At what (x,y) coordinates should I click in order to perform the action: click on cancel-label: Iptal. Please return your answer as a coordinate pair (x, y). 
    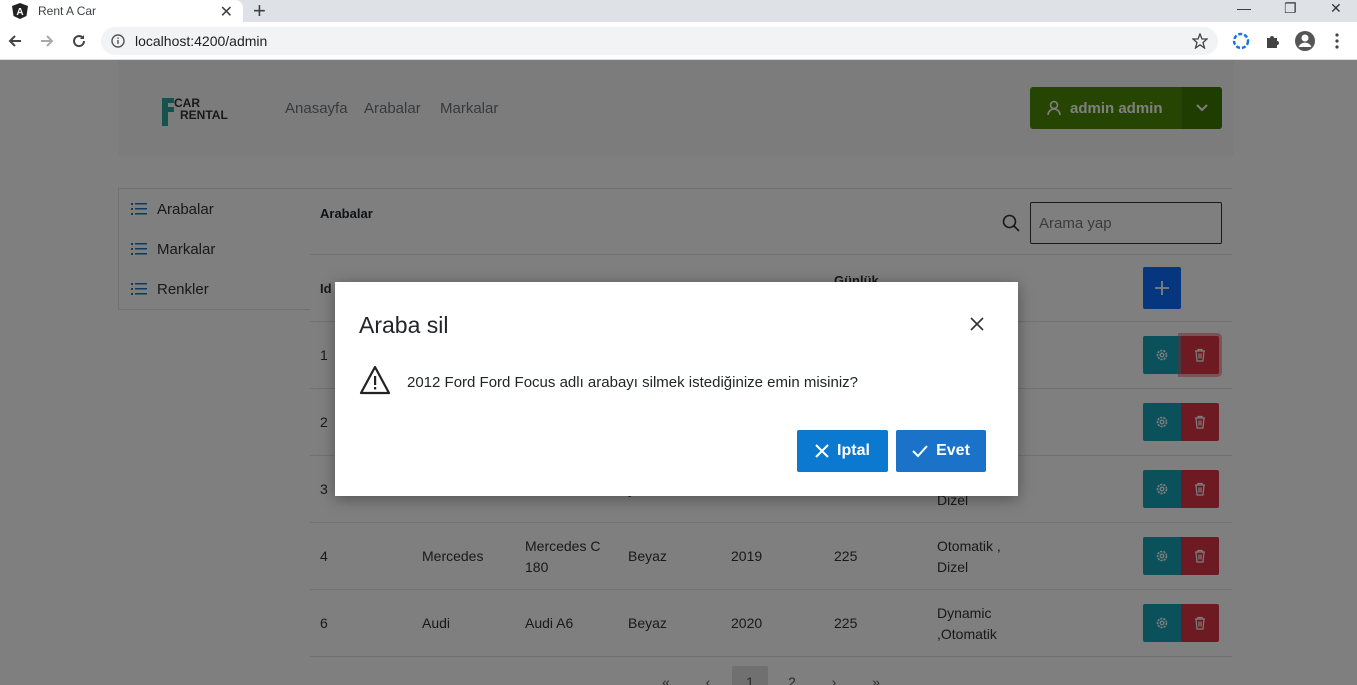
    Looking at the image, I should click on (853, 450).